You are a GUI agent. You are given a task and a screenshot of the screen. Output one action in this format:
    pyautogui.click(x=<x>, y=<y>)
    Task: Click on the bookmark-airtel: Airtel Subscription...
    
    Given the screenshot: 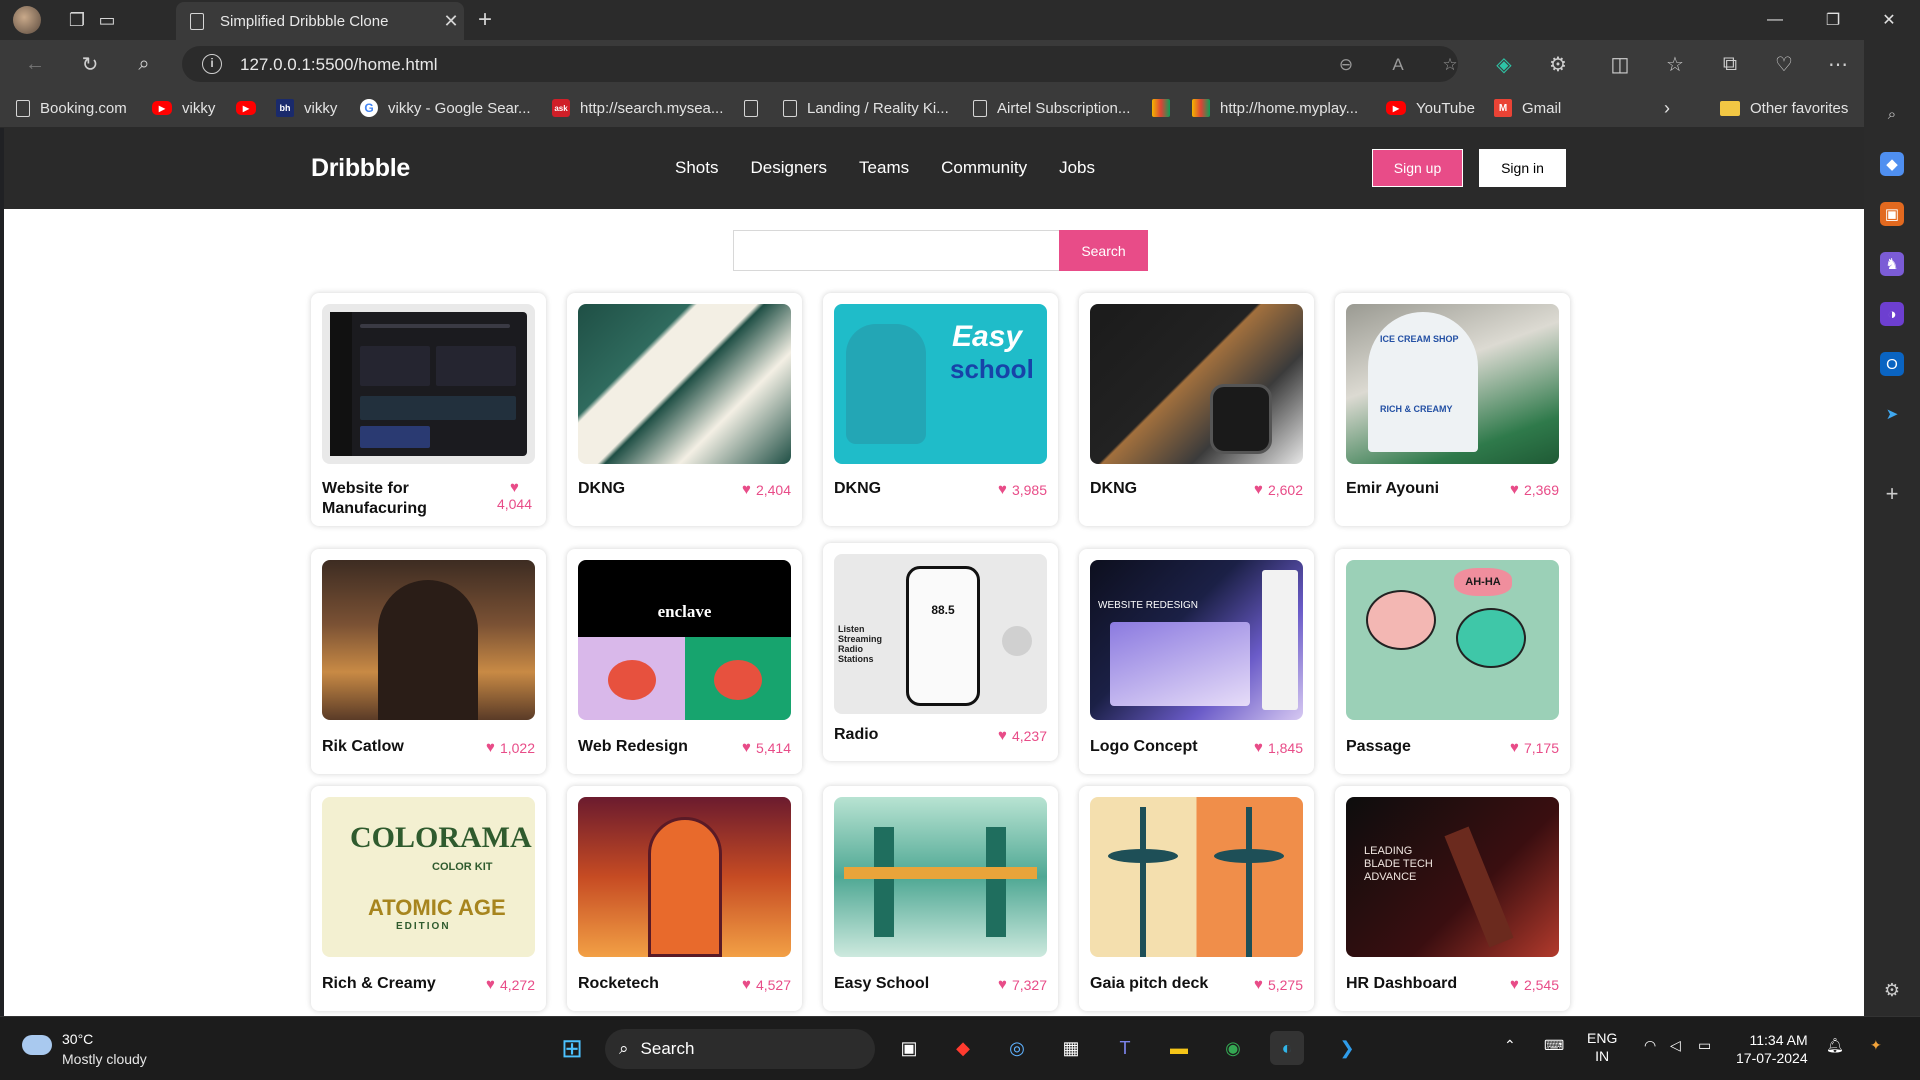 What is the action you would take?
    pyautogui.click(x=1051, y=108)
    